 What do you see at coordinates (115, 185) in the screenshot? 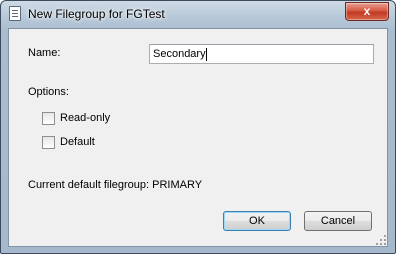
I see `current-default-filegroup-text: Current default filegroup: PRIMARY` at bounding box center [115, 185].